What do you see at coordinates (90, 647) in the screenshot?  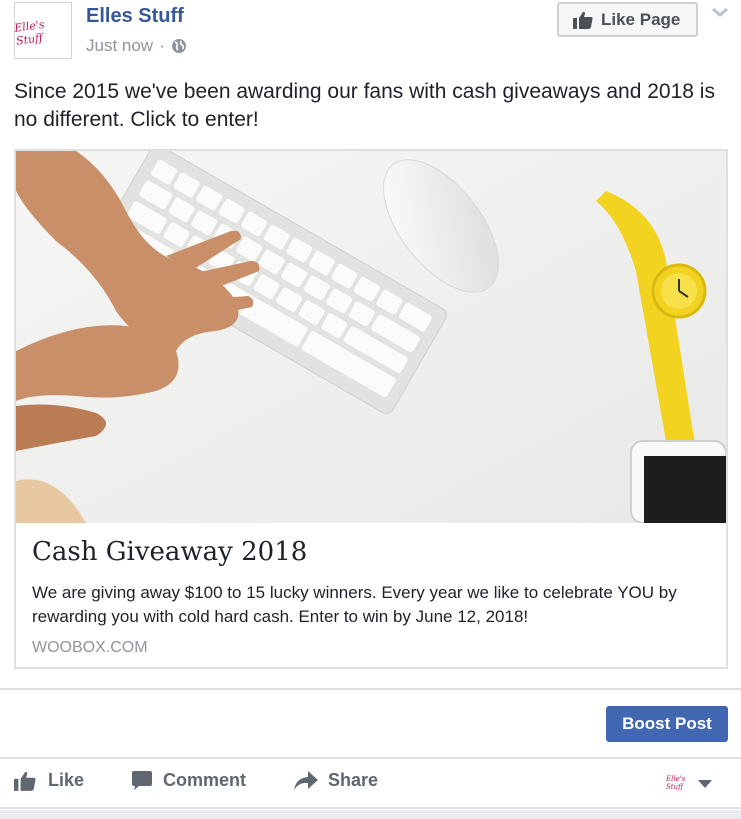 I see `link-domain: WOOBOX.COM` at bounding box center [90, 647].